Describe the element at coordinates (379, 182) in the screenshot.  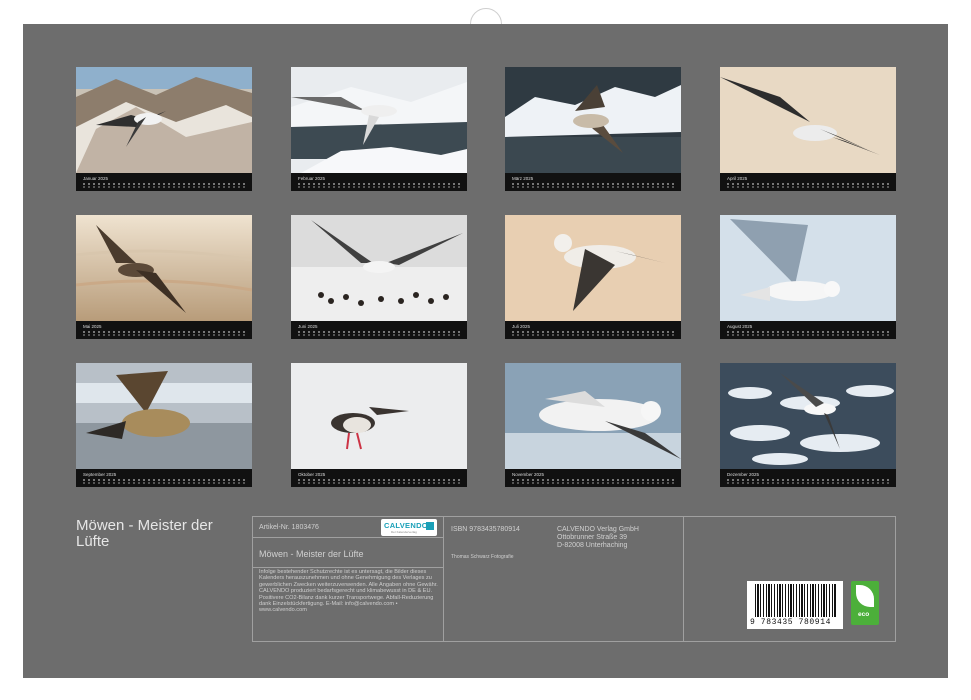
I see `calendar-strip: Februar 2025` at that location.